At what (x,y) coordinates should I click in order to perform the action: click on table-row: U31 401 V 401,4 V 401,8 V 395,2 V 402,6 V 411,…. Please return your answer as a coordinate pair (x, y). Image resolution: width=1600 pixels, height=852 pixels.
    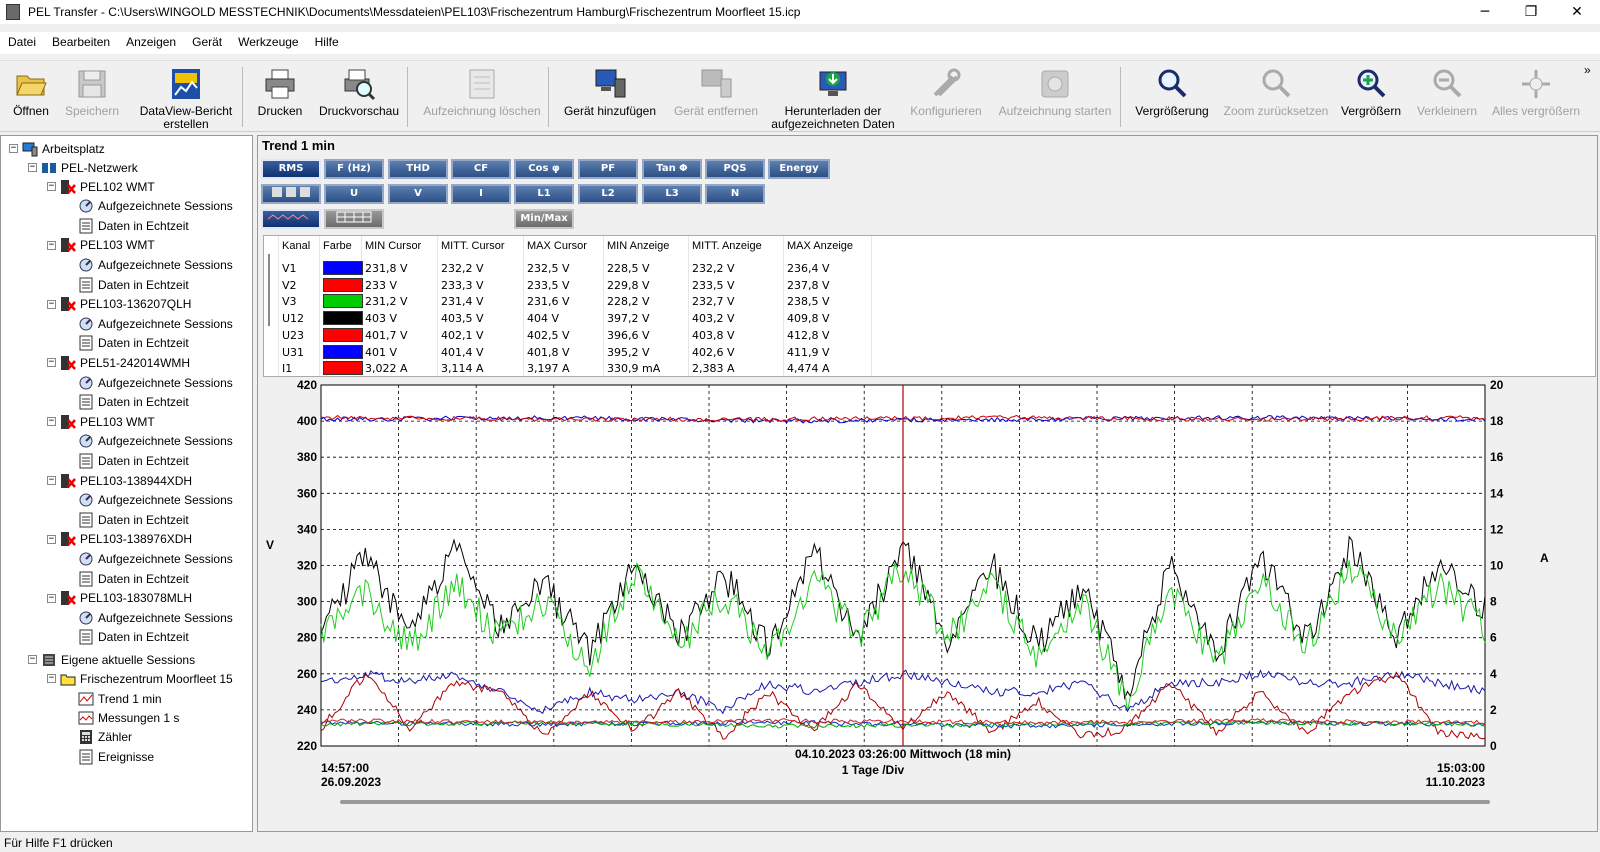
    Looking at the image, I should click on (569, 352).